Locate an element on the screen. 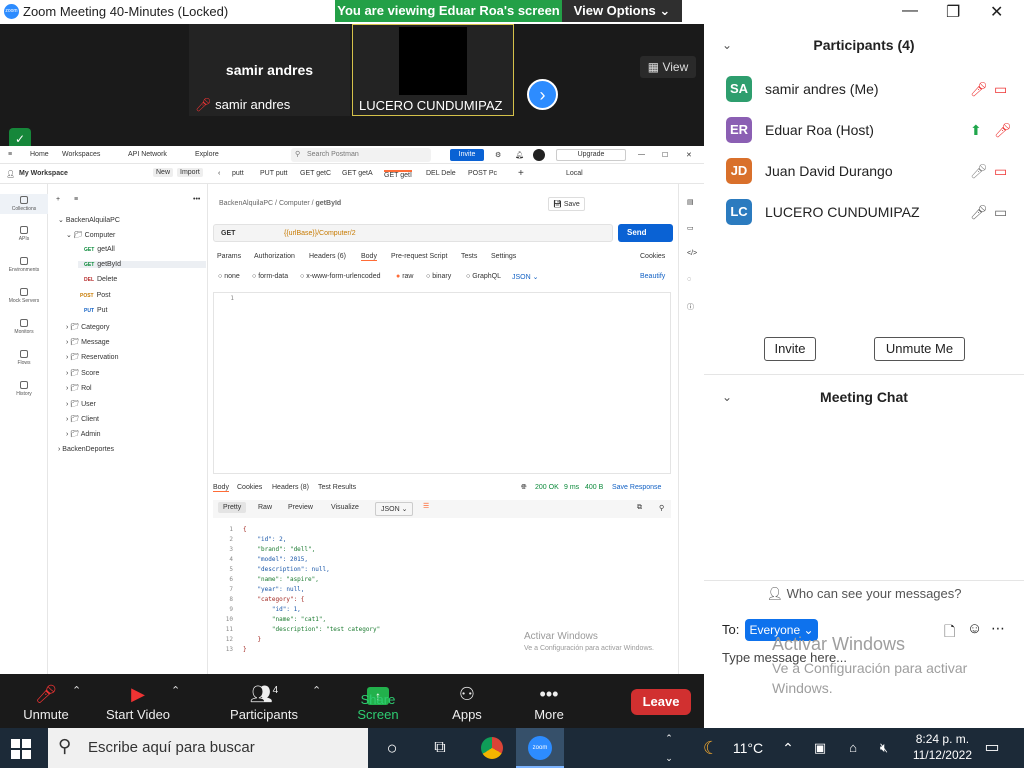  tab-headers: Headers (6) is located at coordinates (327, 256).